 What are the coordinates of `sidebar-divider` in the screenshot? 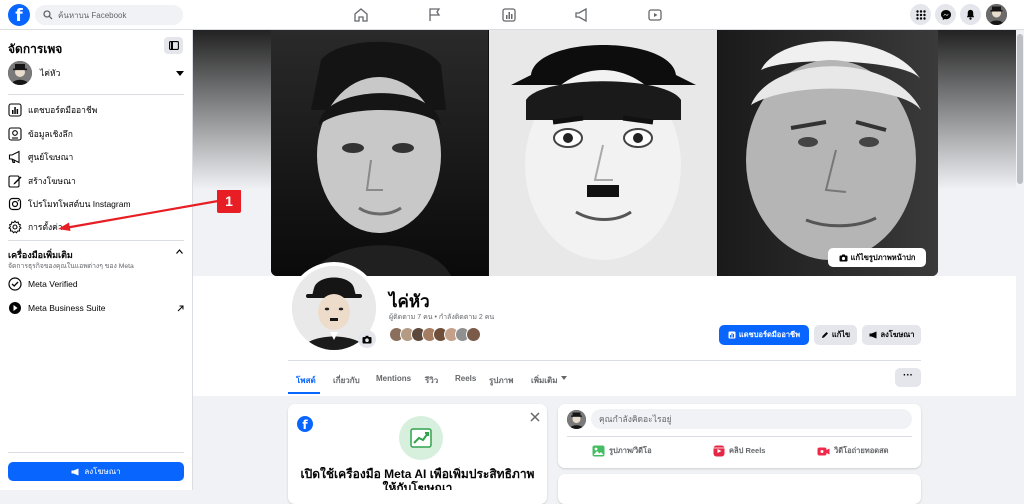 It's located at (96, 452).